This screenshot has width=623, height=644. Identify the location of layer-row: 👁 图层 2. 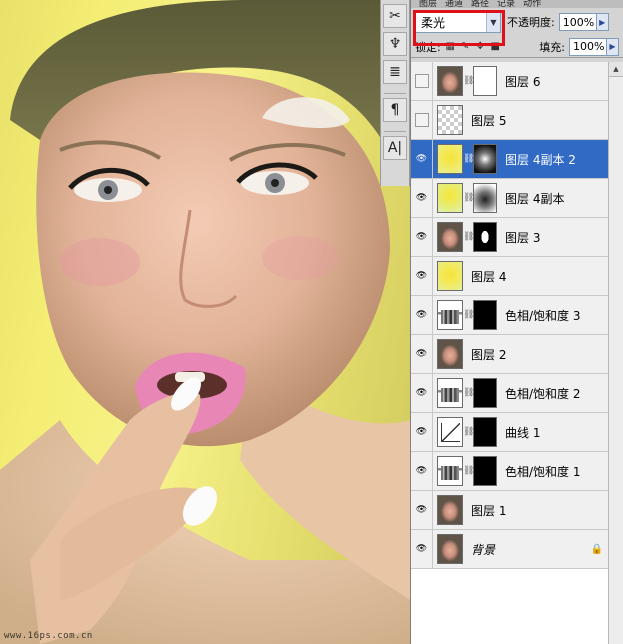
(510, 354).